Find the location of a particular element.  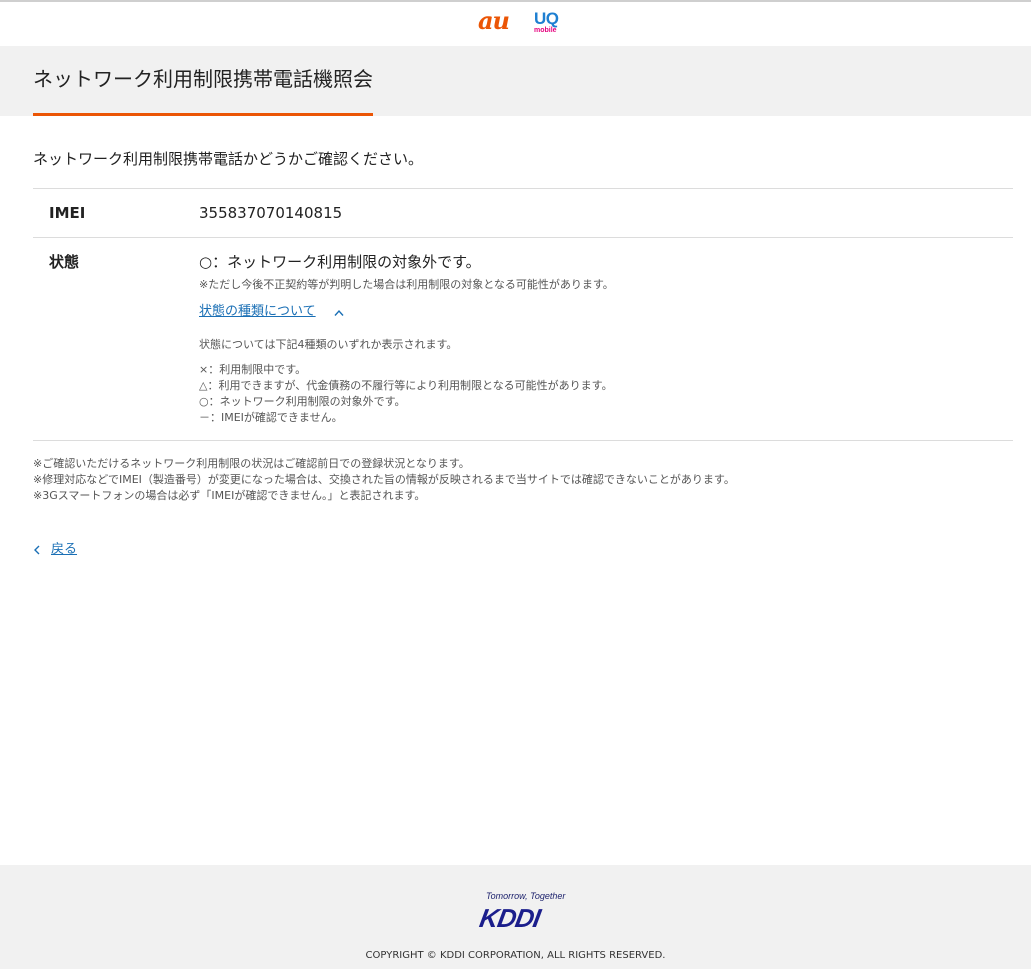

status-label: 状態 is located at coordinates (64, 262).